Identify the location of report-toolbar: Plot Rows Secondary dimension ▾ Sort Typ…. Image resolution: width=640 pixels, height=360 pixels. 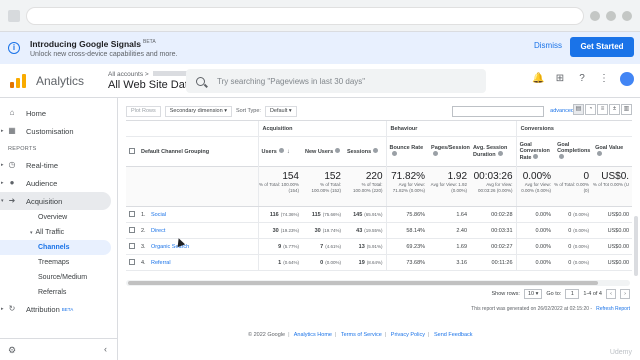
(379, 111).